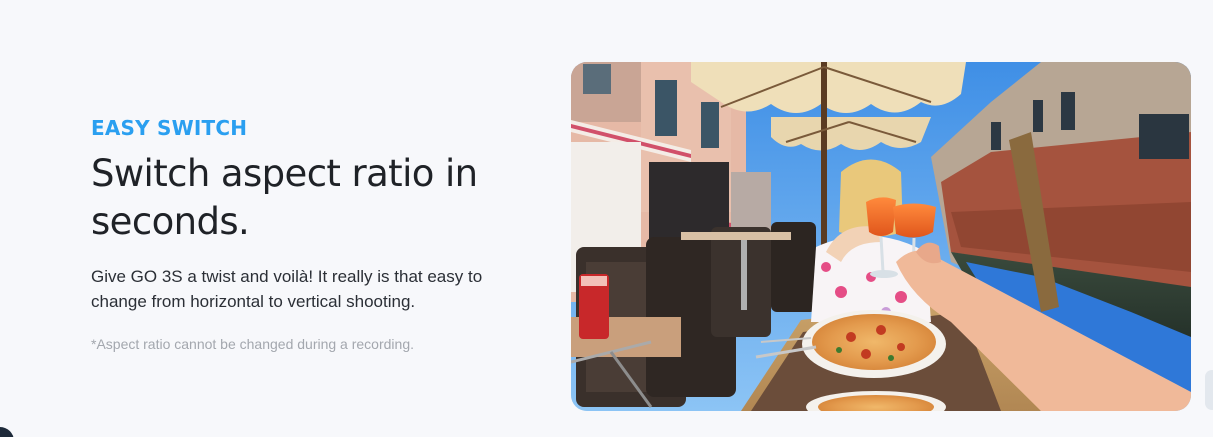 This screenshot has width=1213, height=437. Describe the element at coordinates (169, 128) in the screenshot. I see `feature-eyebrow: EASY SWITCH` at that location.